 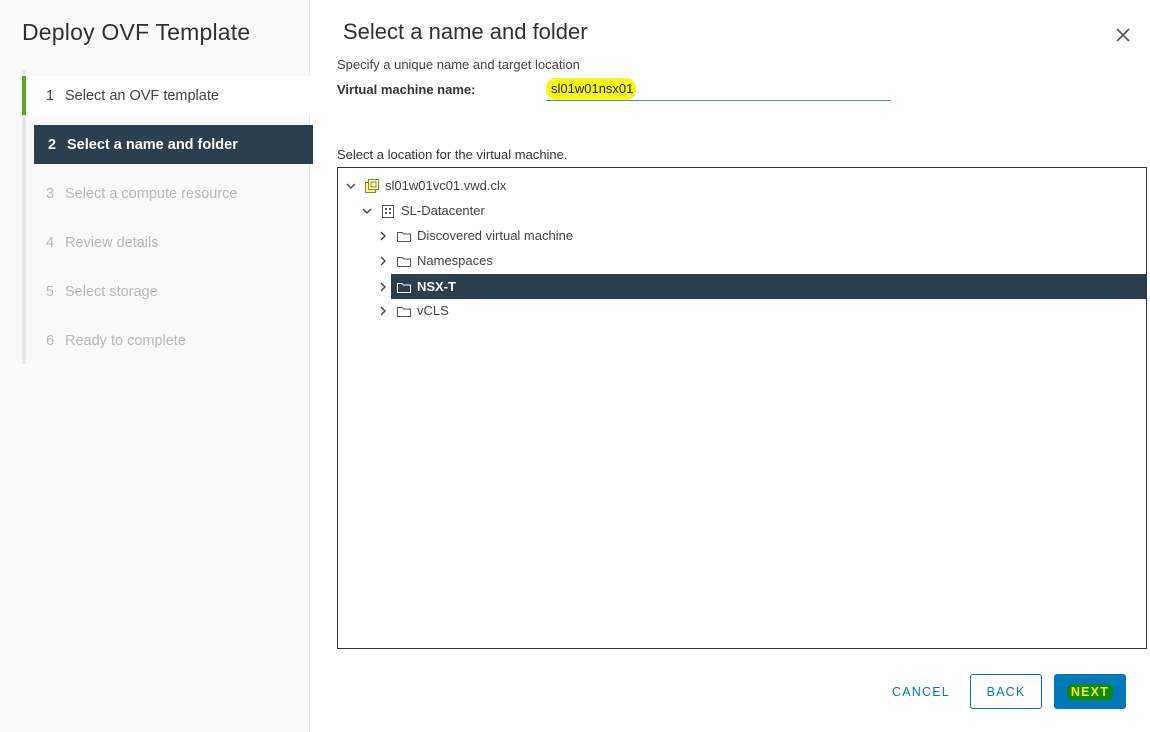 What do you see at coordinates (446, 185) in the screenshot?
I see `tree-node-label: sl01w01vc01.vwd.clx` at bounding box center [446, 185].